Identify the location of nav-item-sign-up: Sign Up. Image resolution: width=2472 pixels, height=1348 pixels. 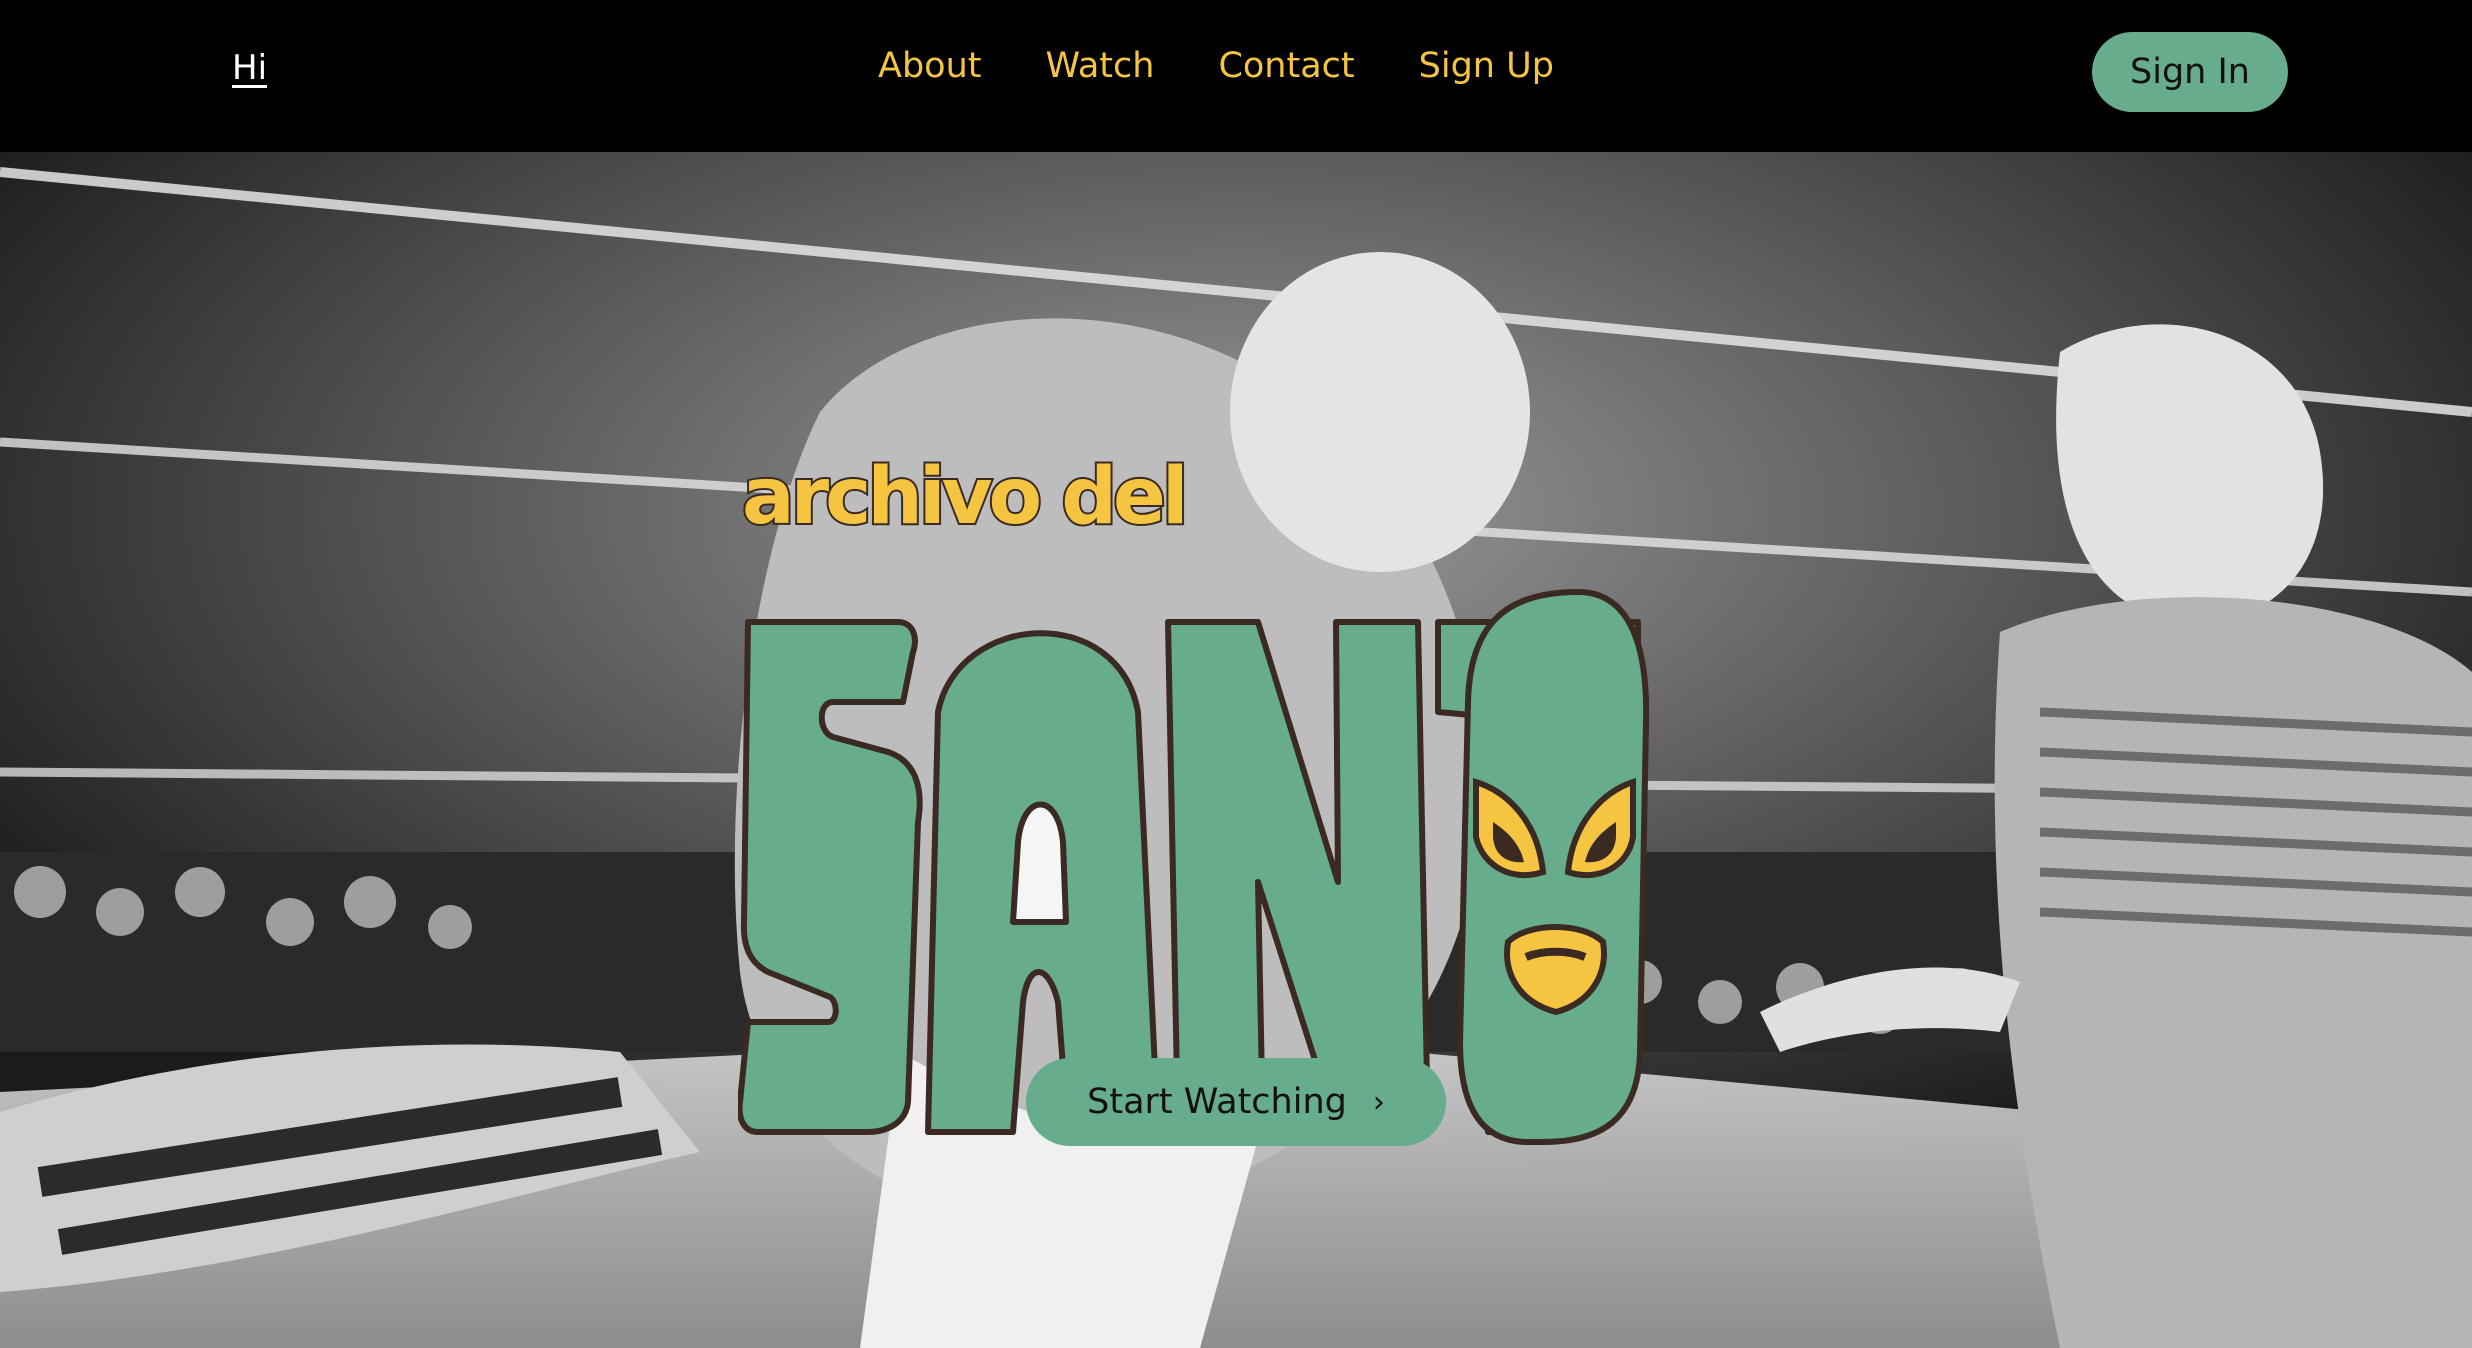
(1486, 66).